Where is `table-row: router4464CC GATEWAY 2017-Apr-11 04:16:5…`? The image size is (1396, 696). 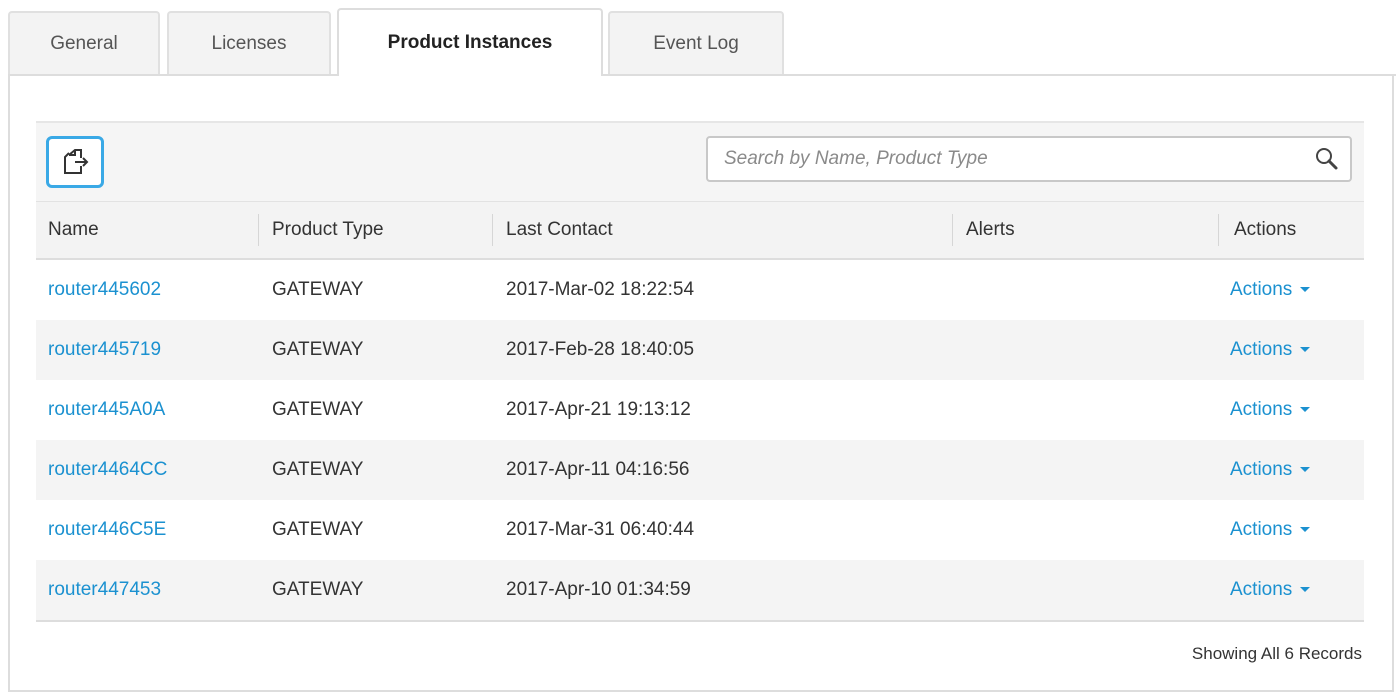 table-row: router4464CC GATEWAY 2017-Apr-11 04:16:5… is located at coordinates (700, 470).